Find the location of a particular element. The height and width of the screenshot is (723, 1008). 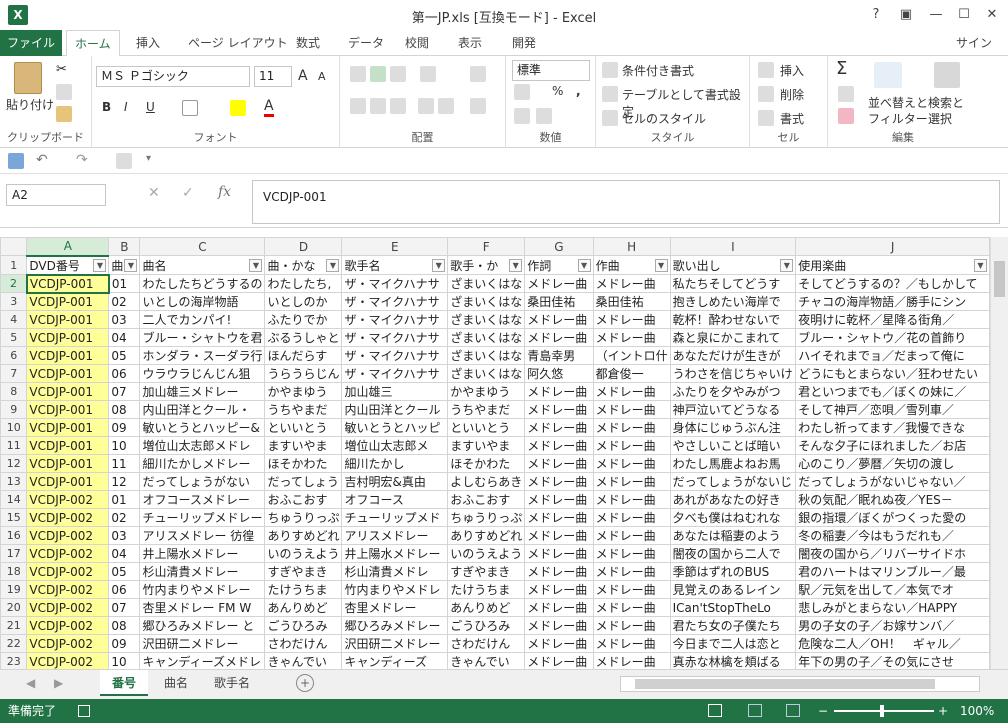

cell: 07 is located at coordinates (124, 607).